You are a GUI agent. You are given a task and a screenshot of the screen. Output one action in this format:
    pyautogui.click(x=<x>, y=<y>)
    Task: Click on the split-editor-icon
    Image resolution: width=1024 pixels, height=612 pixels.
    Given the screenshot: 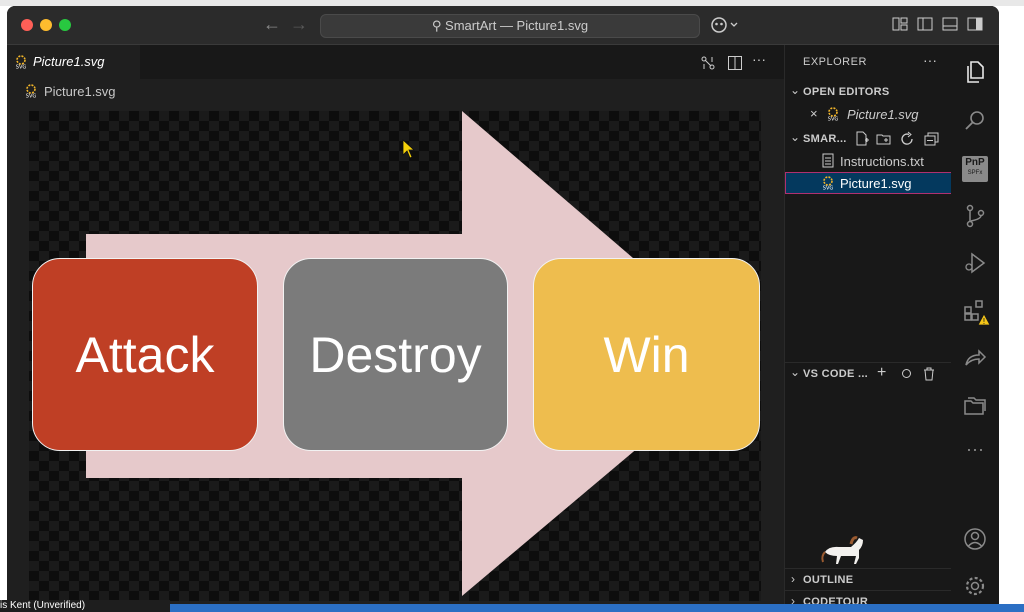 What is the action you would take?
    pyautogui.click(x=735, y=63)
    